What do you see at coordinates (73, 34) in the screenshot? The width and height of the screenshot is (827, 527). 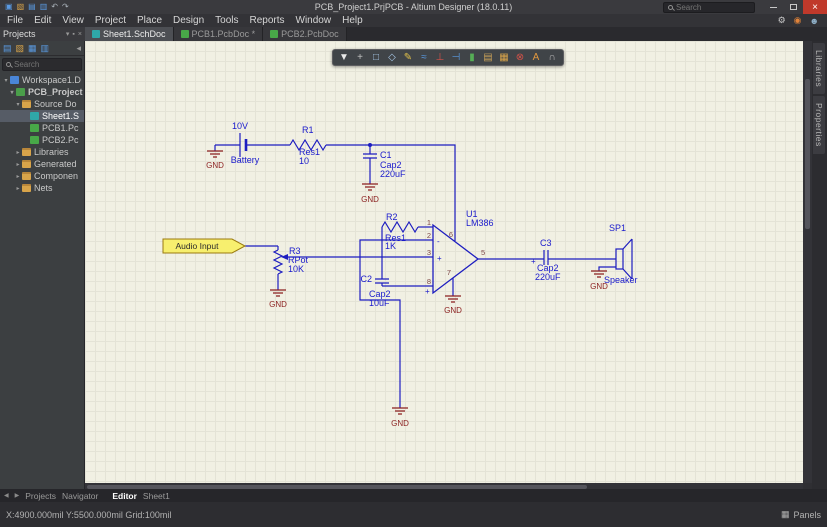 I see `pin-icon: ▪` at bounding box center [73, 34].